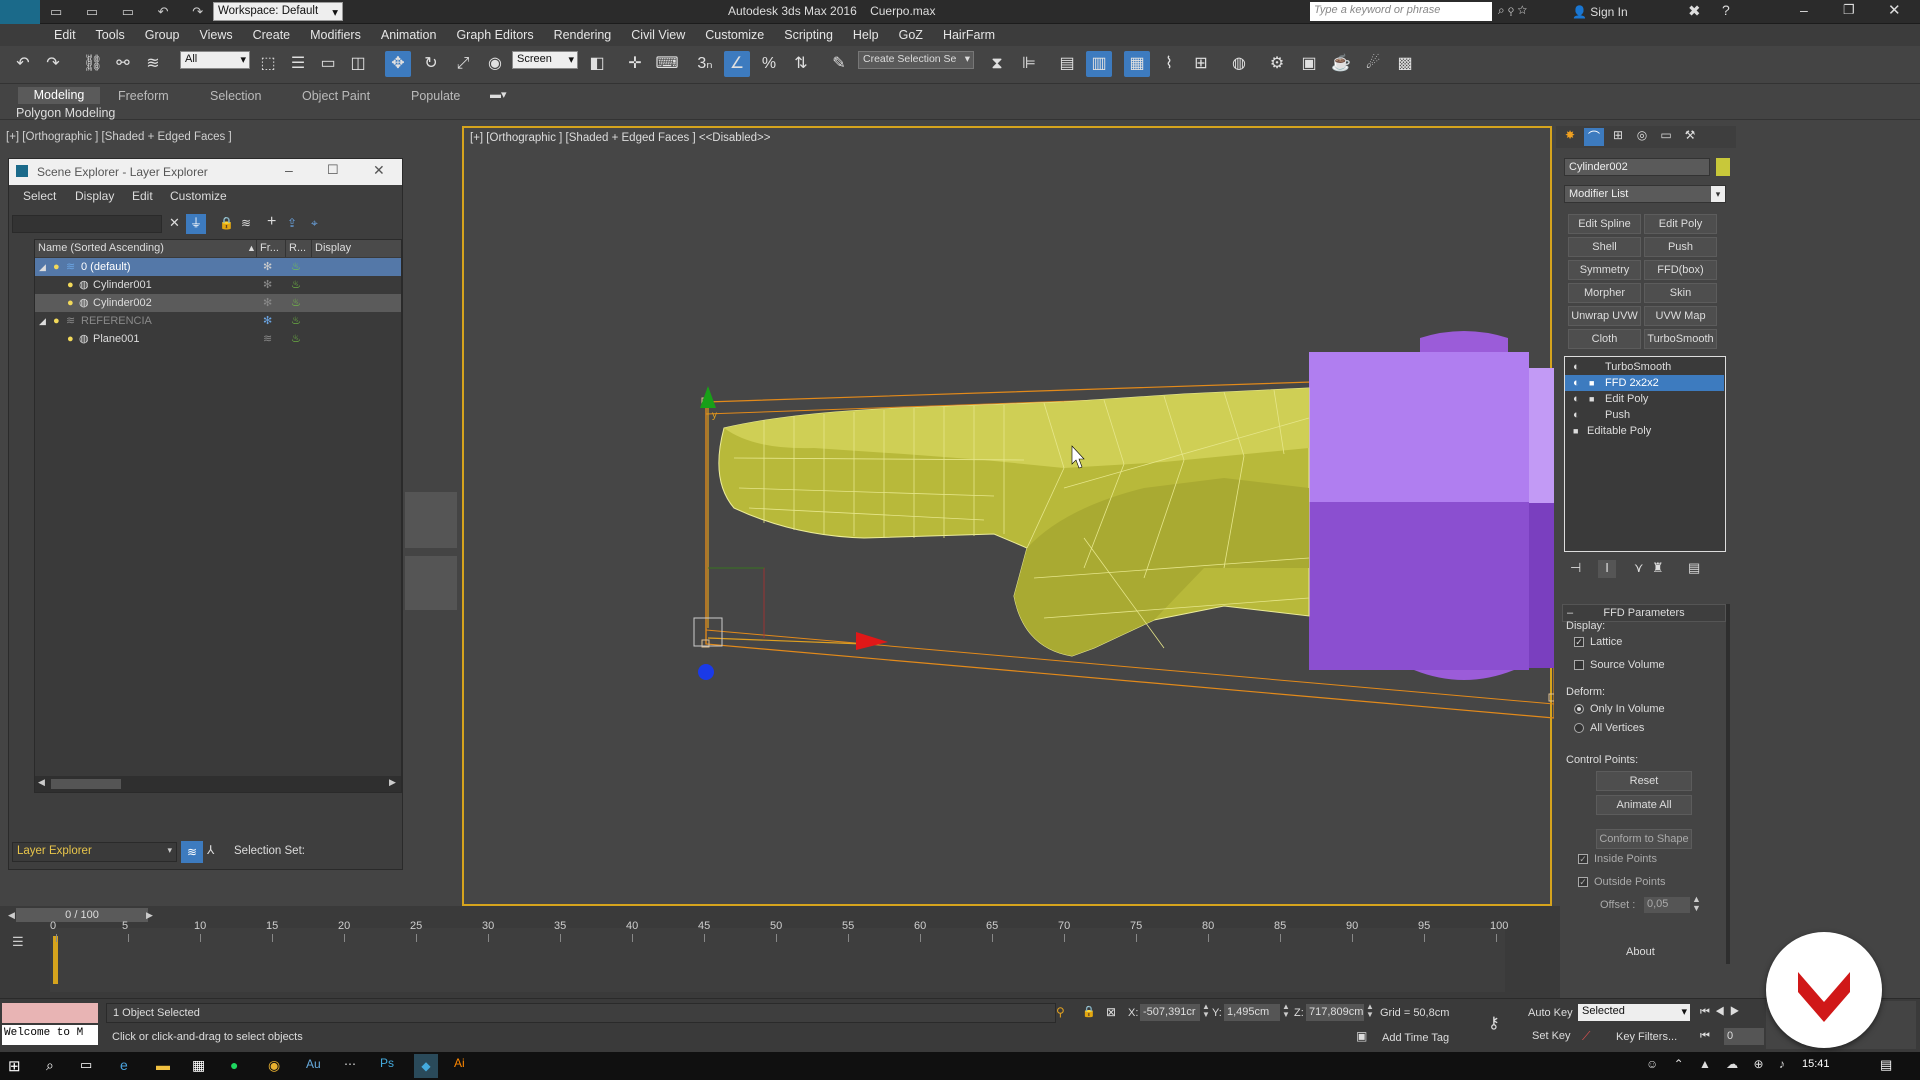 Image resolution: width=1920 pixels, height=1080 pixels. I want to click on time-slider: 0 / 100, so click(82, 915).